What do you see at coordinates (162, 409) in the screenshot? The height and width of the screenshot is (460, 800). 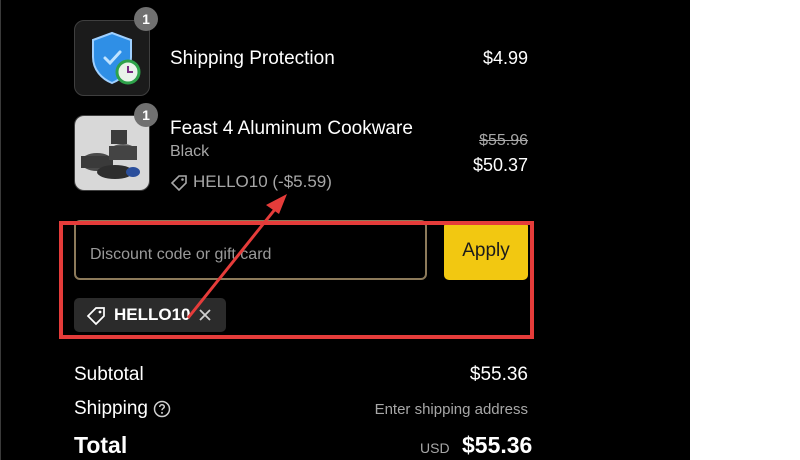 I see `help-icon` at bounding box center [162, 409].